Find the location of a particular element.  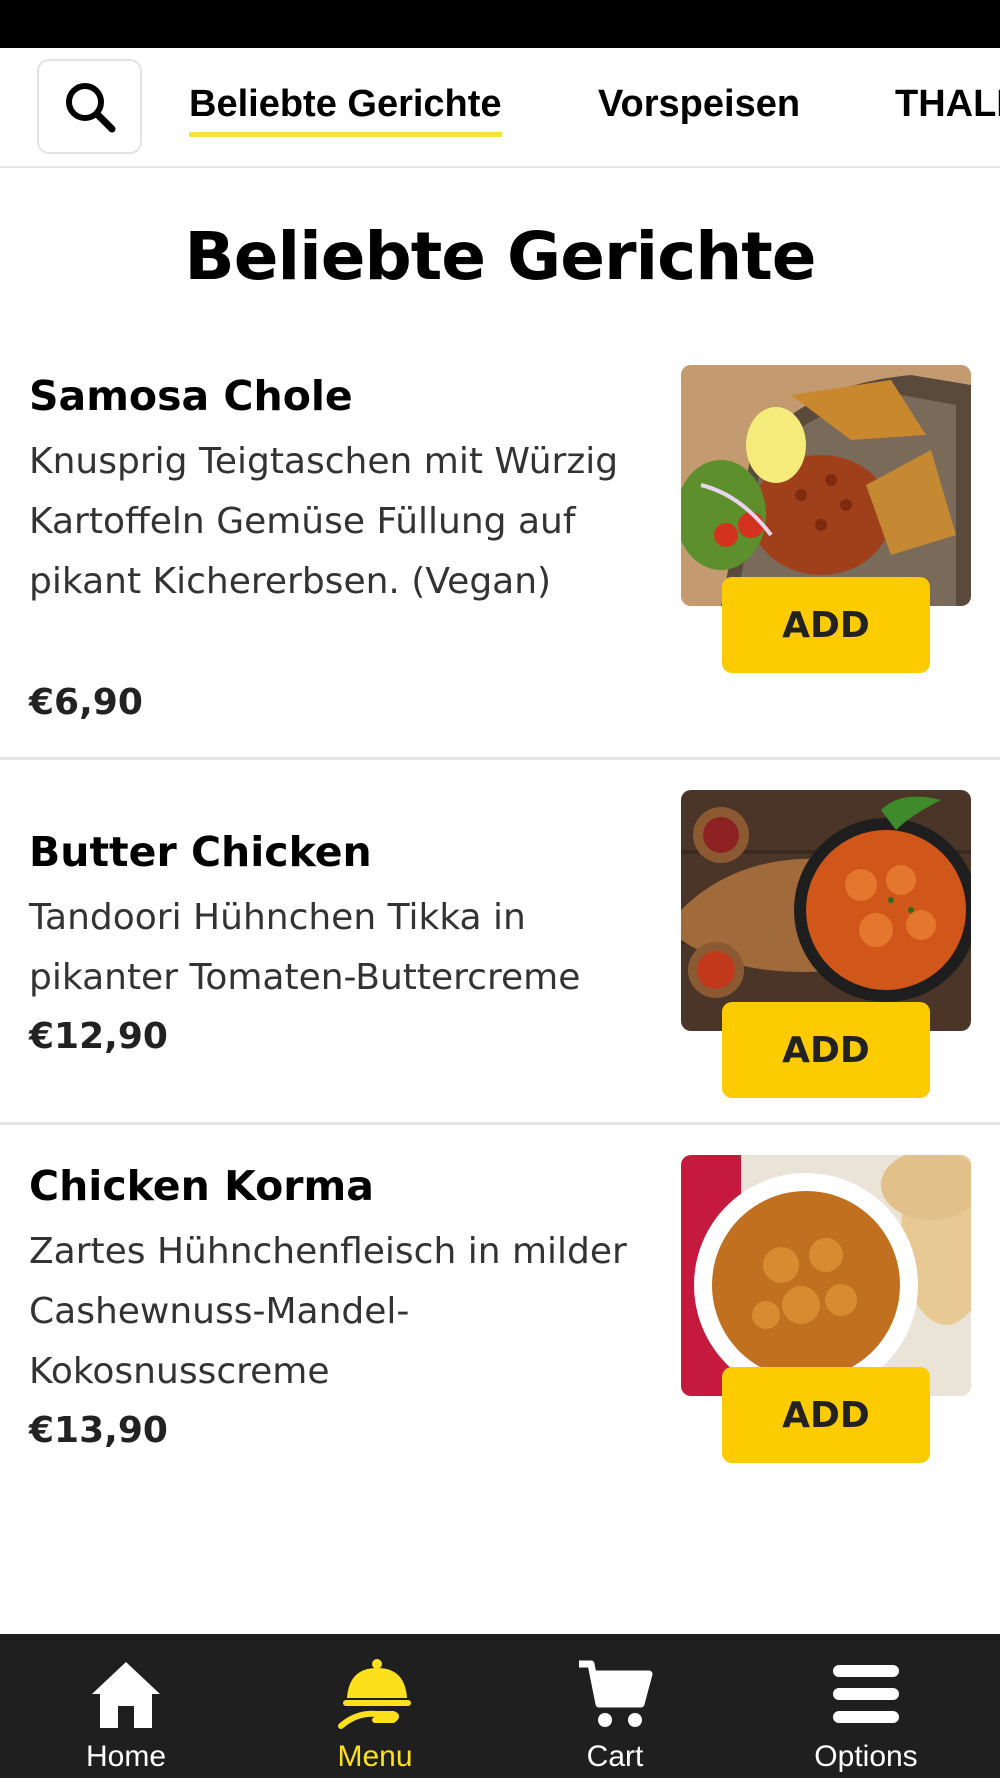

home-icon is located at coordinates (126, 1694).